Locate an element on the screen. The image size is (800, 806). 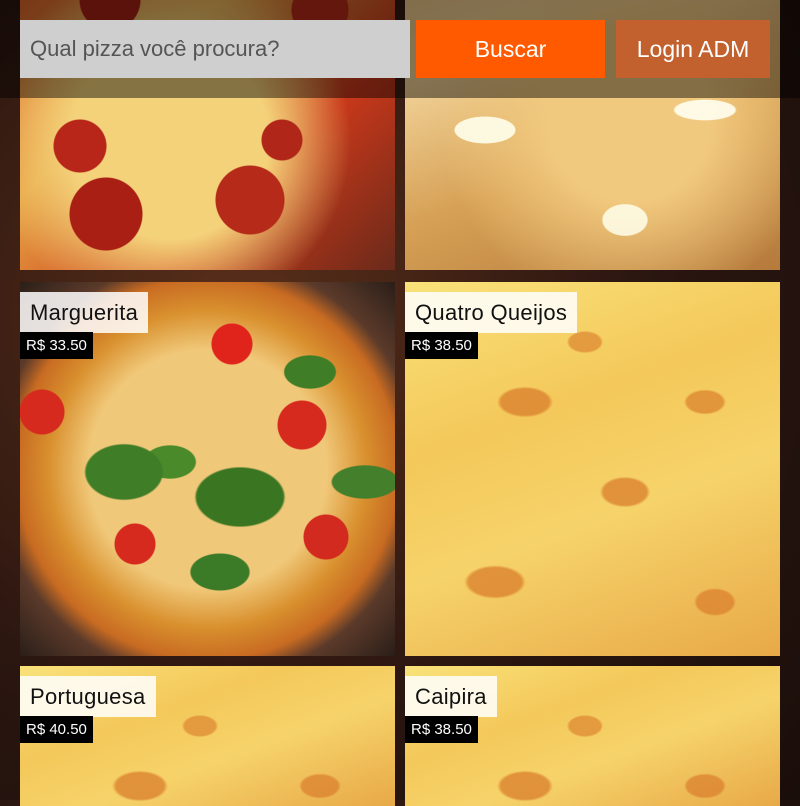
pizza-name: Caipira is located at coordinates (451, 696).